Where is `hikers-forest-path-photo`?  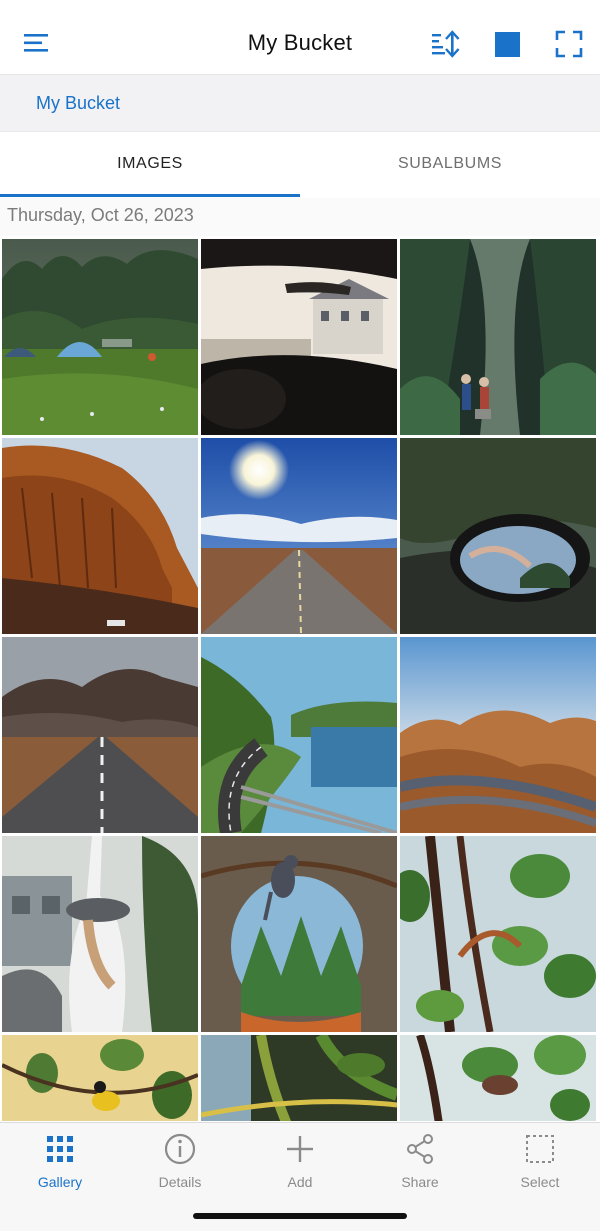
hikers-forest-path-photo is located at coordinates (498, 337).